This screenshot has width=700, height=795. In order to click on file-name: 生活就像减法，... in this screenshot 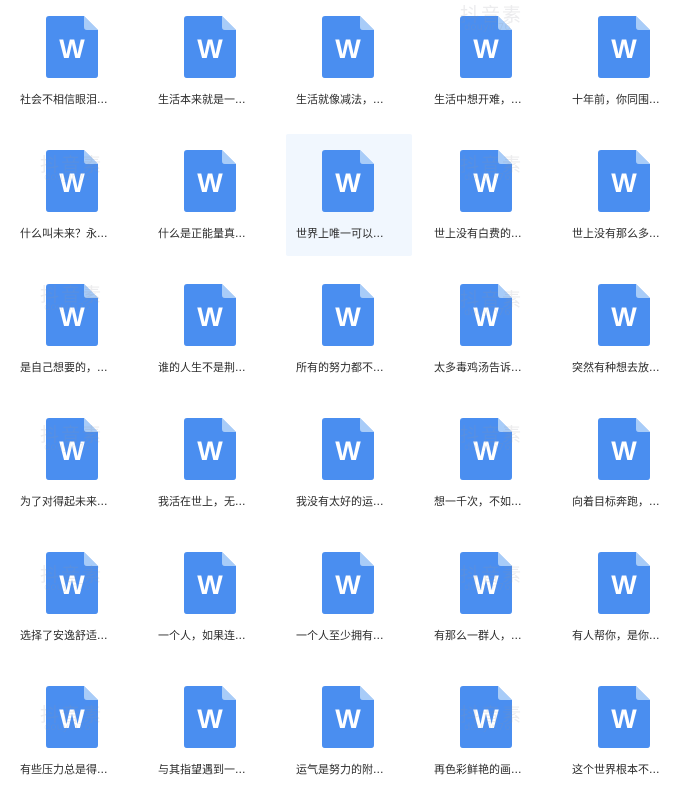, I will do `click(340, 99)`.